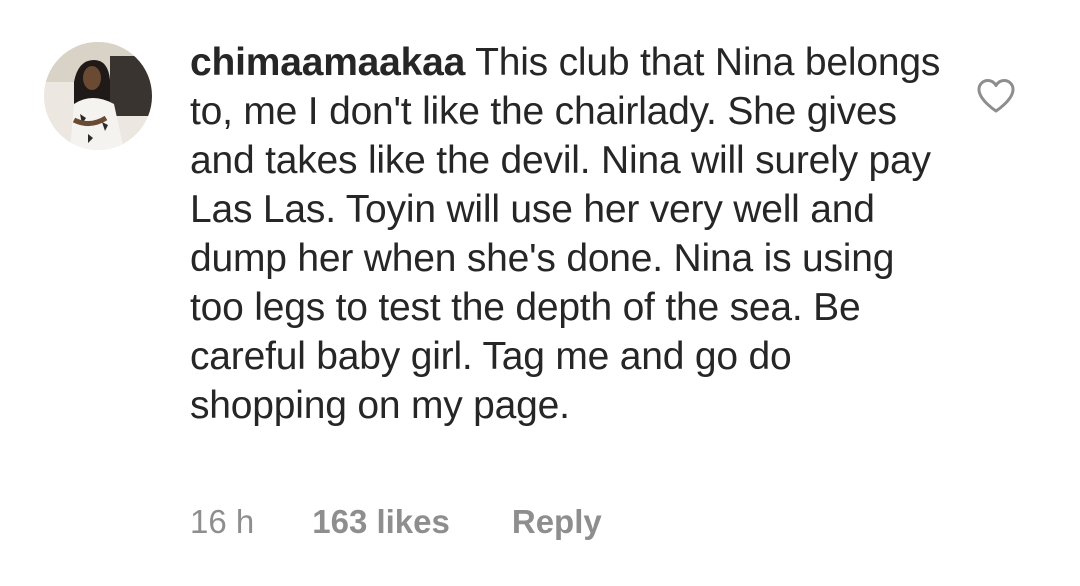  Describe the element at coordinates (996, 96) in the screenshot. I see `heart-outline-icon` at that location.